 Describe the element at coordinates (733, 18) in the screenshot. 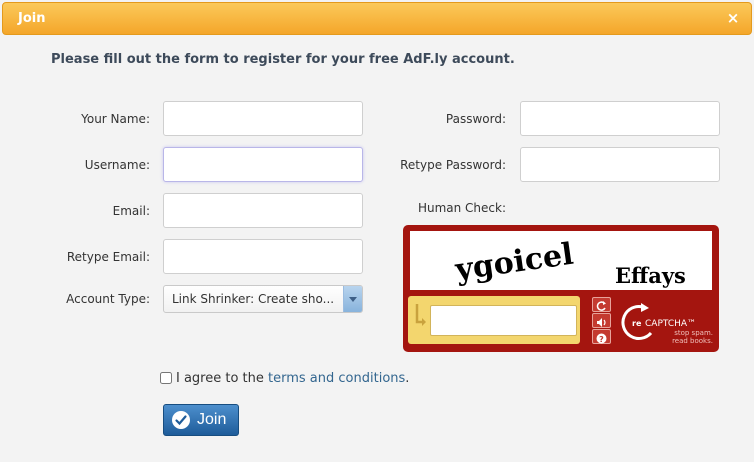

I see `close-icon: ×` at that location.